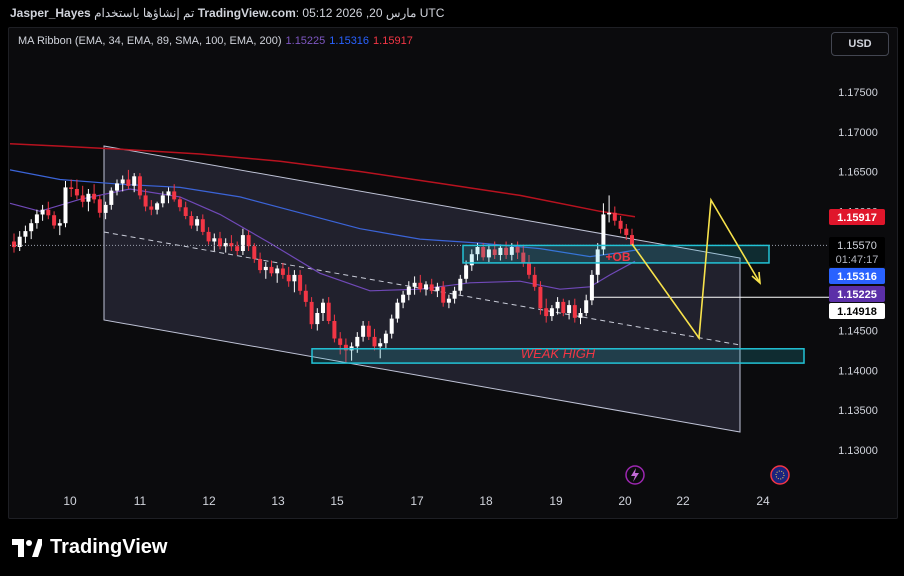  Describe the element at coordinates (337, 501) in the screenshot. I see `x-tick-label: 15` at that location.